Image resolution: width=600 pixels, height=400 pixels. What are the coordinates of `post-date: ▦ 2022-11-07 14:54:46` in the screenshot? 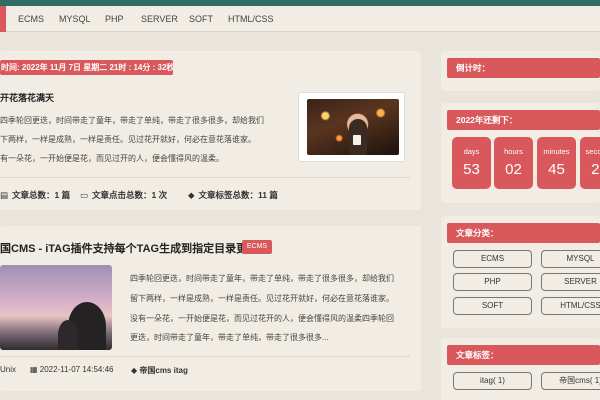 It's located at (71, 369).